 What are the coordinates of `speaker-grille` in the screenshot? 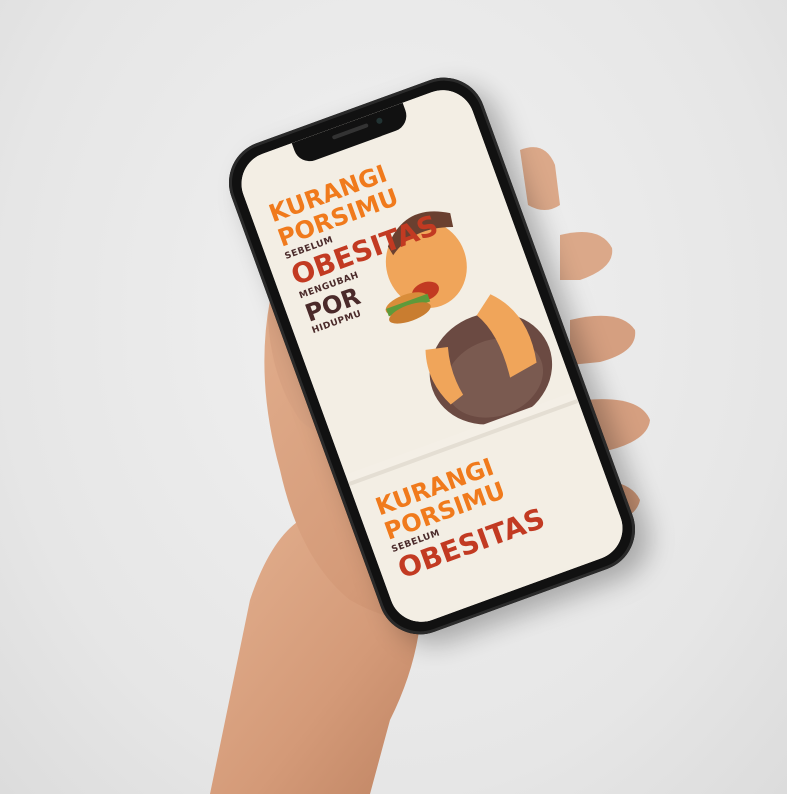 It's located at (350, 131).